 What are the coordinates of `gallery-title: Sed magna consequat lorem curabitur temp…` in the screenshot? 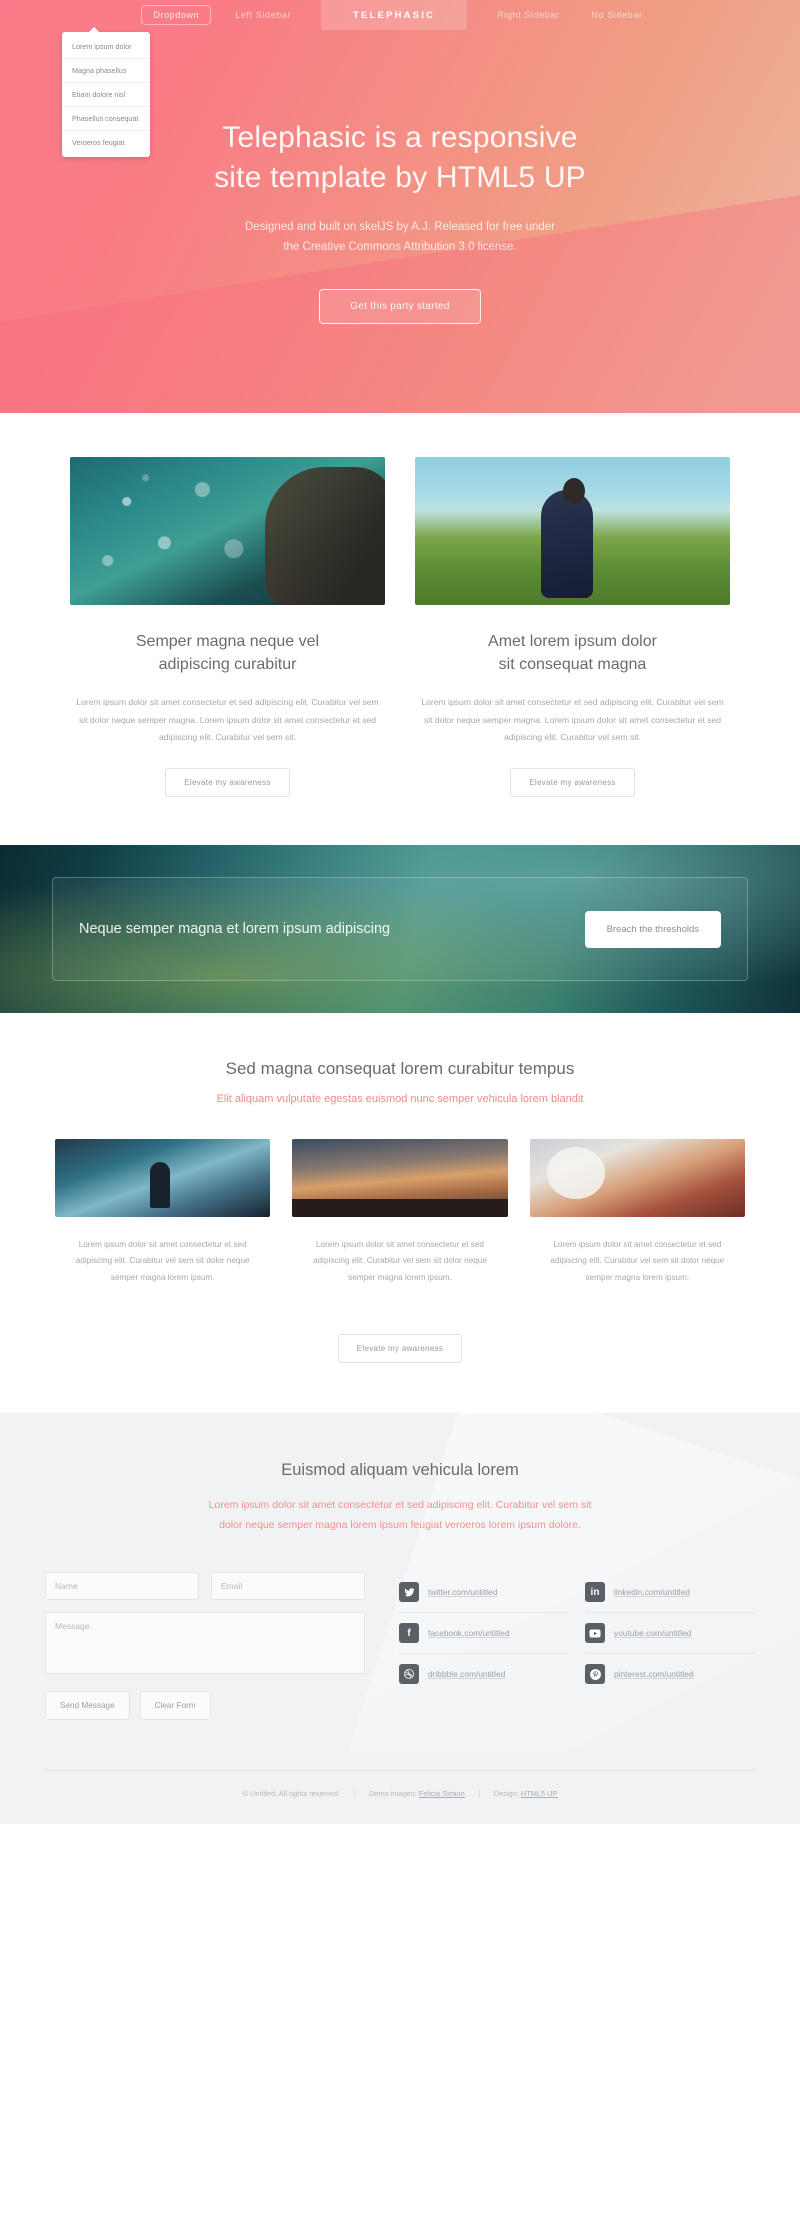 It's located at (400, 1068).